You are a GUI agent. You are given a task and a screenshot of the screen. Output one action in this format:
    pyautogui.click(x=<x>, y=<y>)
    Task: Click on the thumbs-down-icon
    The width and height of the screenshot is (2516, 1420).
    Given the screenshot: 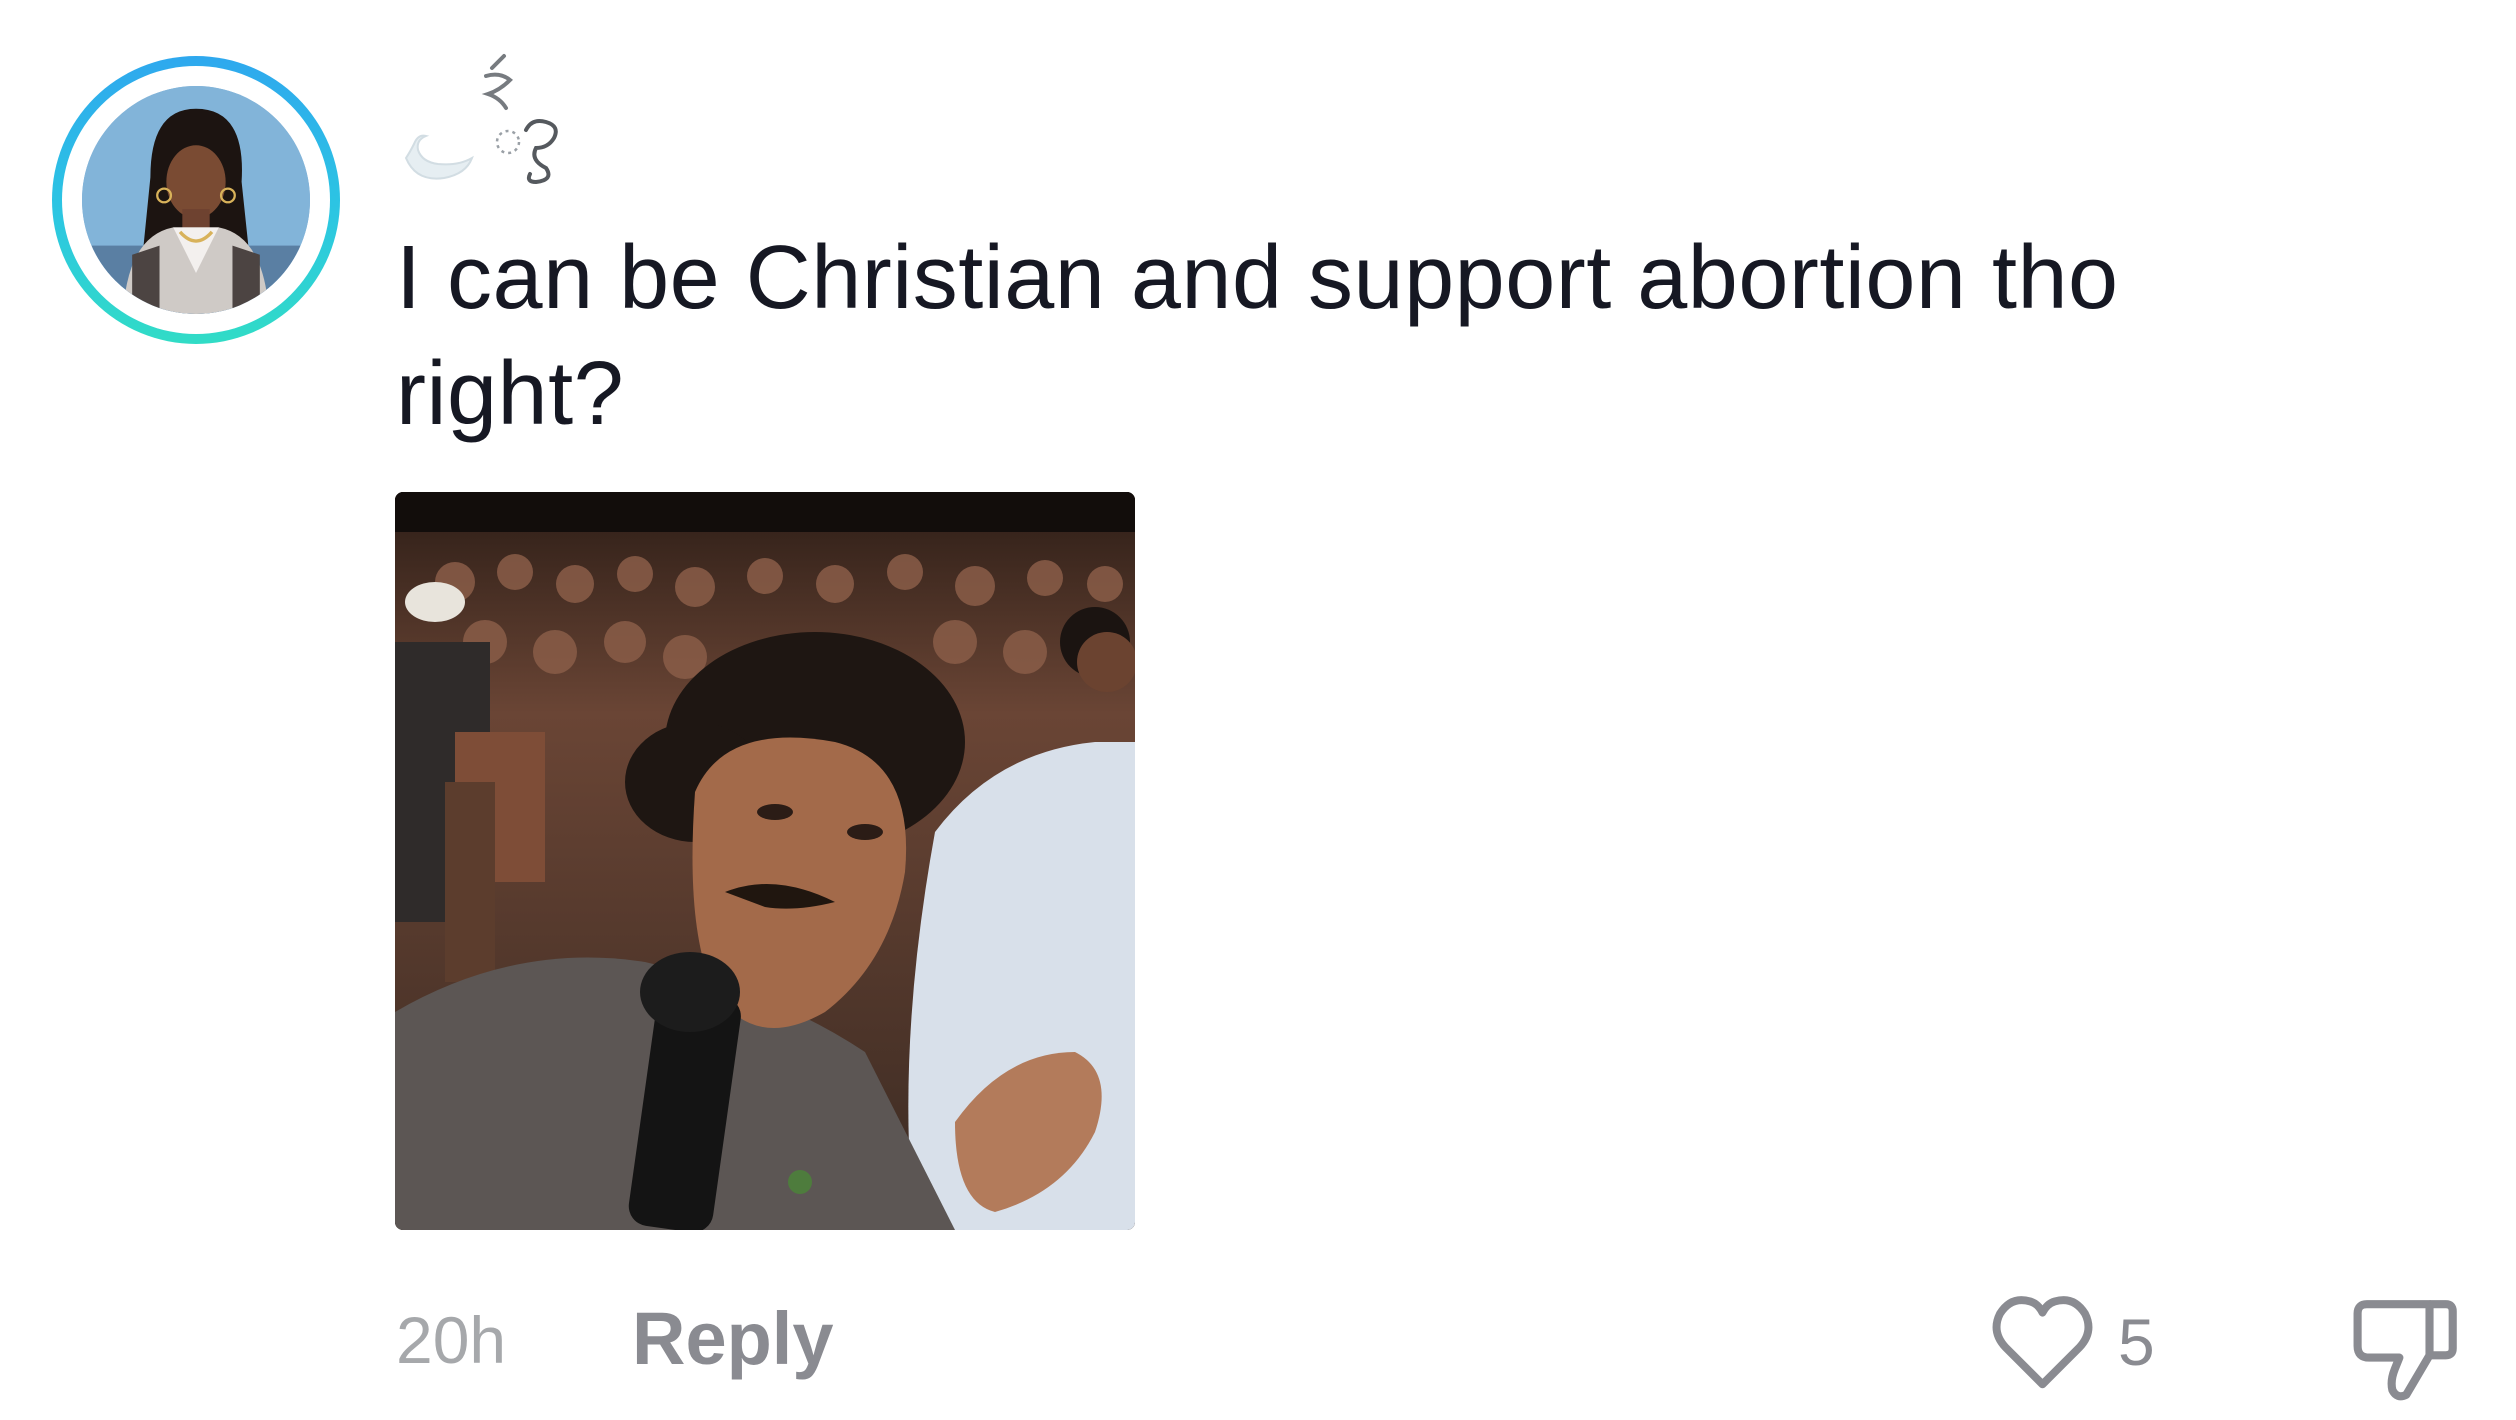 What is the action you would take?
    pyautogui.click(x=2405, y=1350)
    